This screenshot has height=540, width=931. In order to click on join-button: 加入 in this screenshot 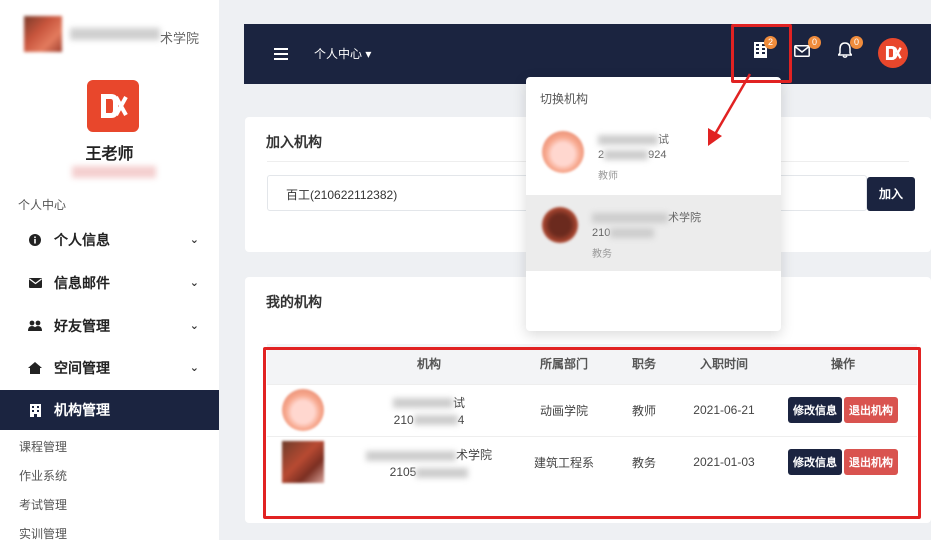, I will do `click(891, 194)`.